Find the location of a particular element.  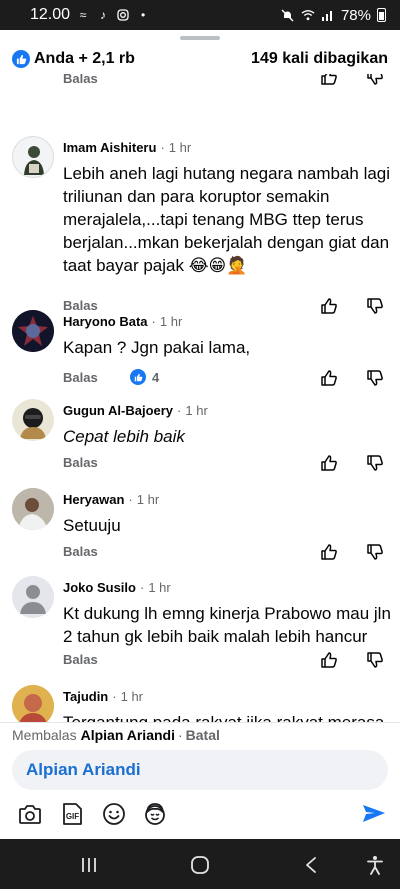

comment-header: Joko Susilo · 1 hr is located at coordinates (117, 587).